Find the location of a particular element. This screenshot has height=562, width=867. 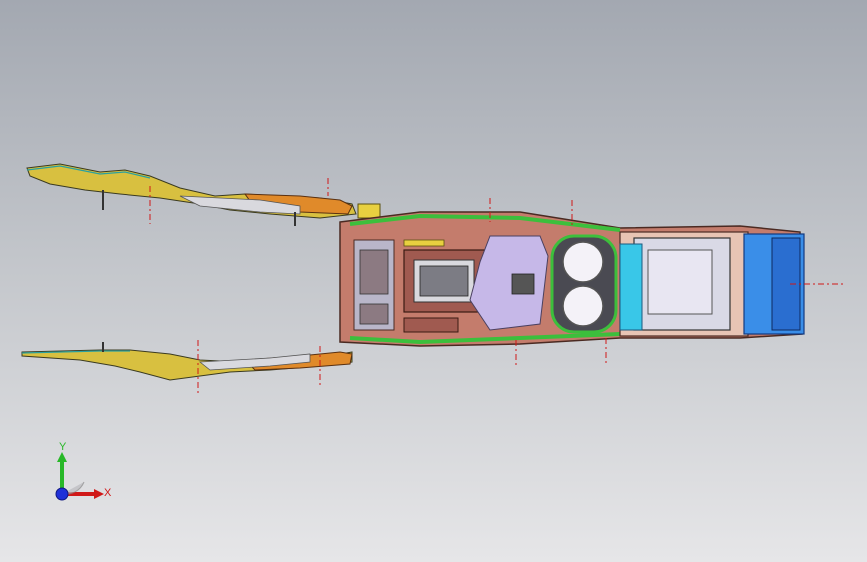

y-axis-label: Y is located at coordinates (63, 447).